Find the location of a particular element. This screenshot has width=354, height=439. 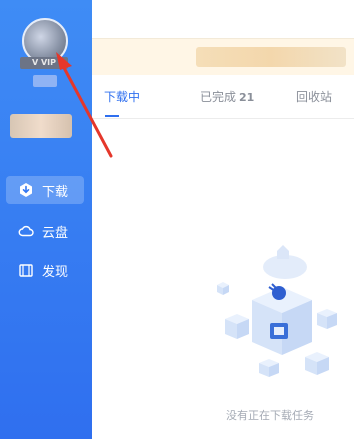

tab-label: 已完成 is located at coordinates (218, 97).